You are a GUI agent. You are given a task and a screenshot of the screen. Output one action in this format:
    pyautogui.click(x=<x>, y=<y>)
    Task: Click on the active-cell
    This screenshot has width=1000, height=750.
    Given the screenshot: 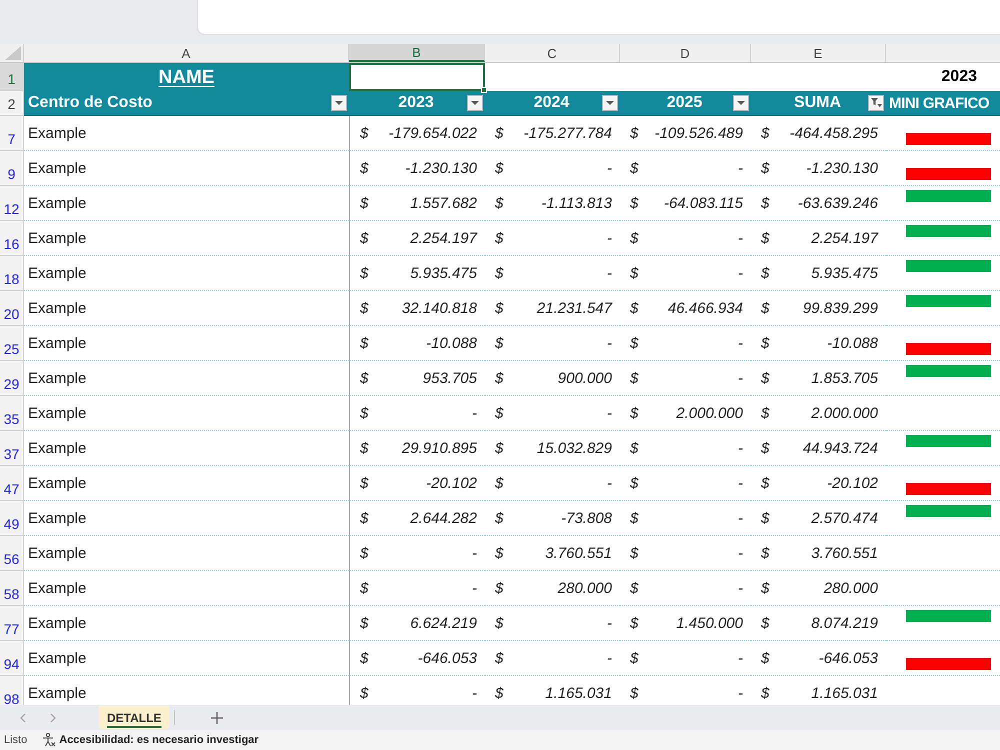 What is the action you would take?
    pyautogui.click(x=417, y=77)
    